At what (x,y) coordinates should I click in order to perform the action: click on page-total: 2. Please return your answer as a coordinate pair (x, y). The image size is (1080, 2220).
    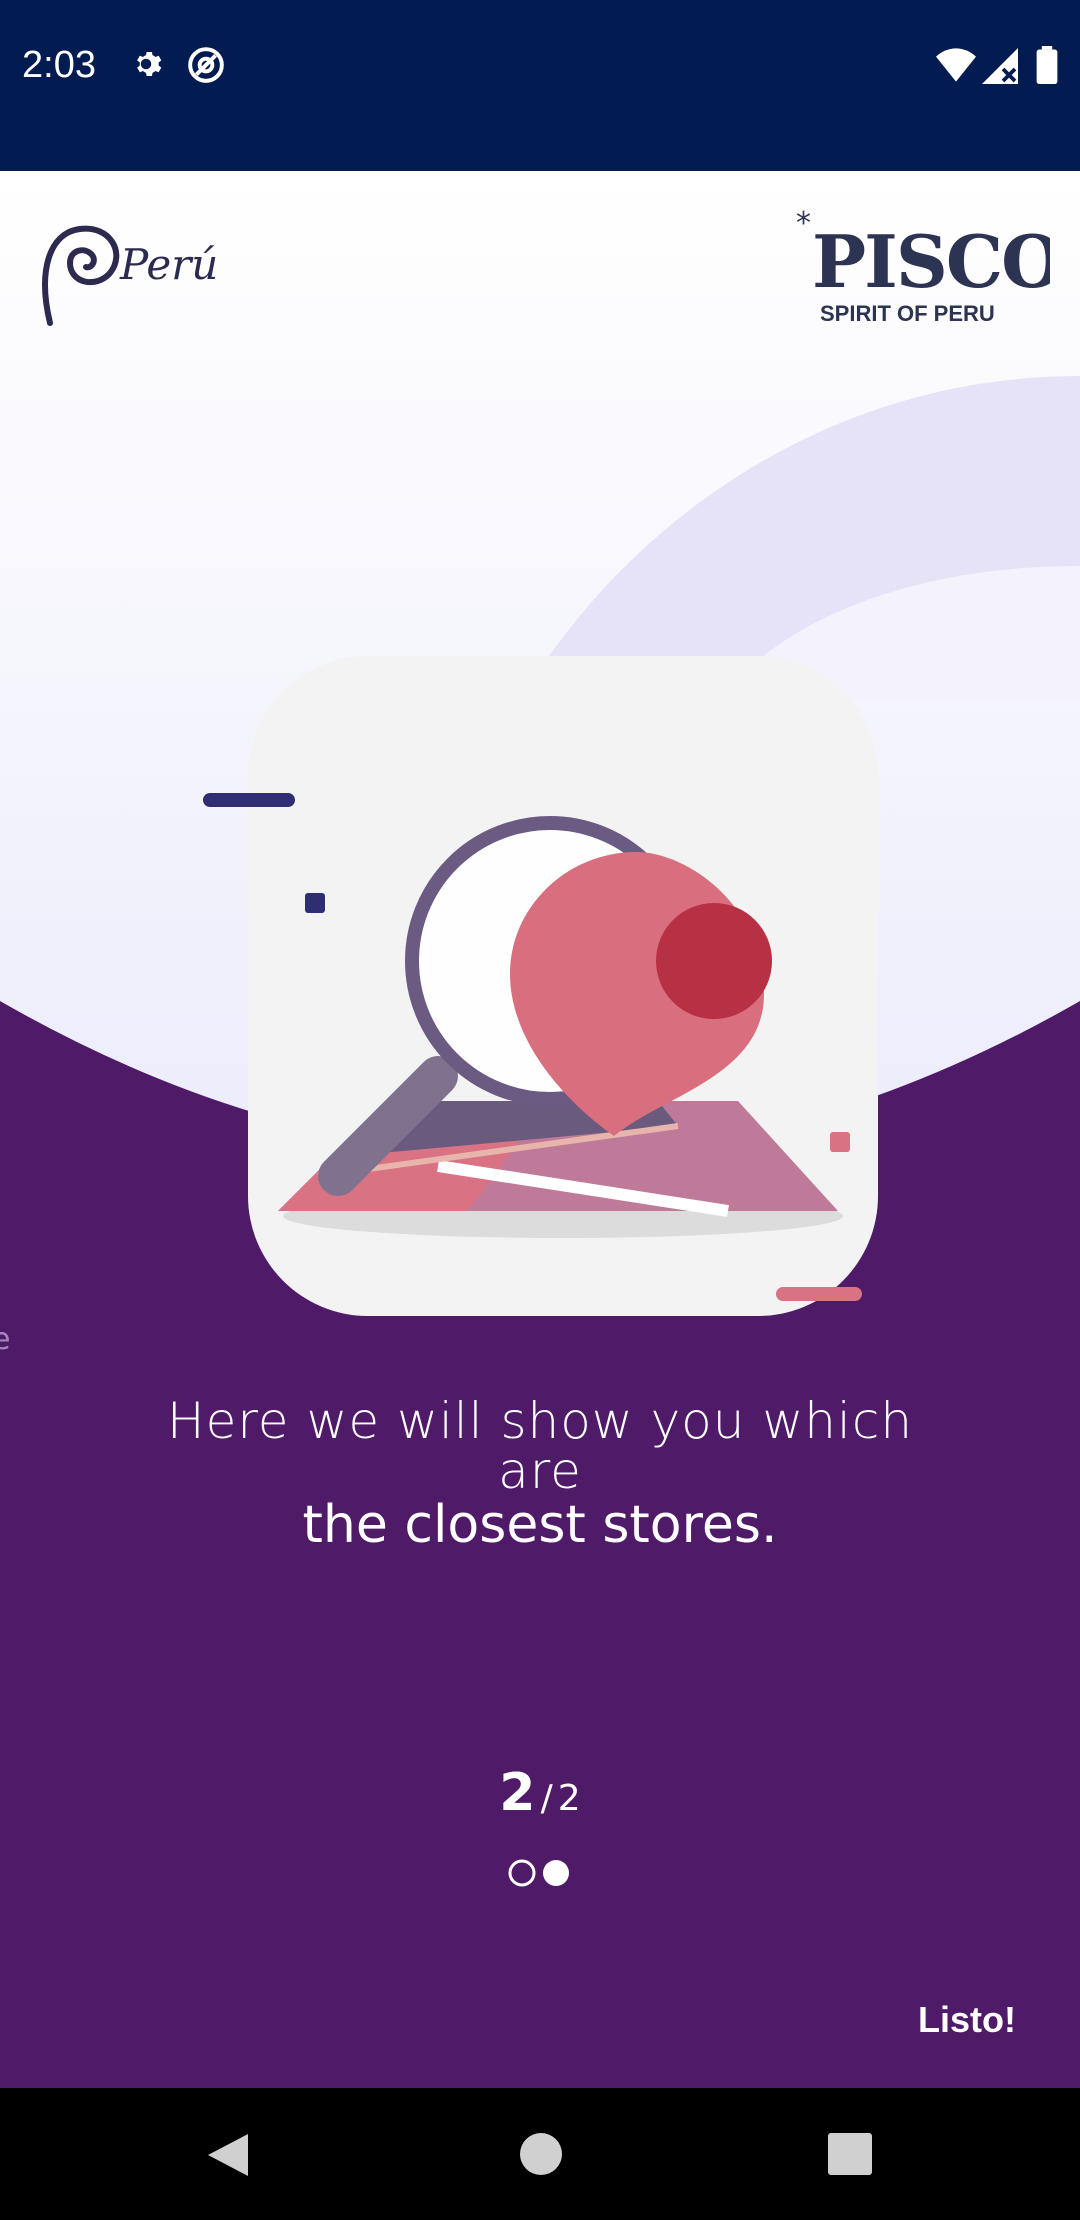
    Looking at the image, I should click on (569, 1798).